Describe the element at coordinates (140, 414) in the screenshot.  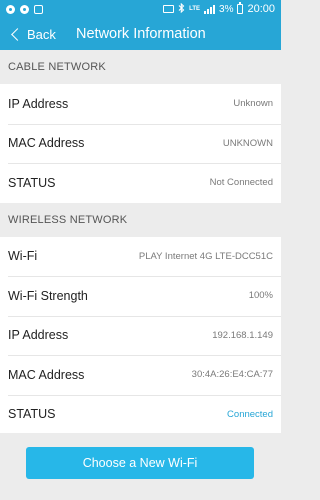
I see `wifi-status-row: STATUS Connected` at that location.